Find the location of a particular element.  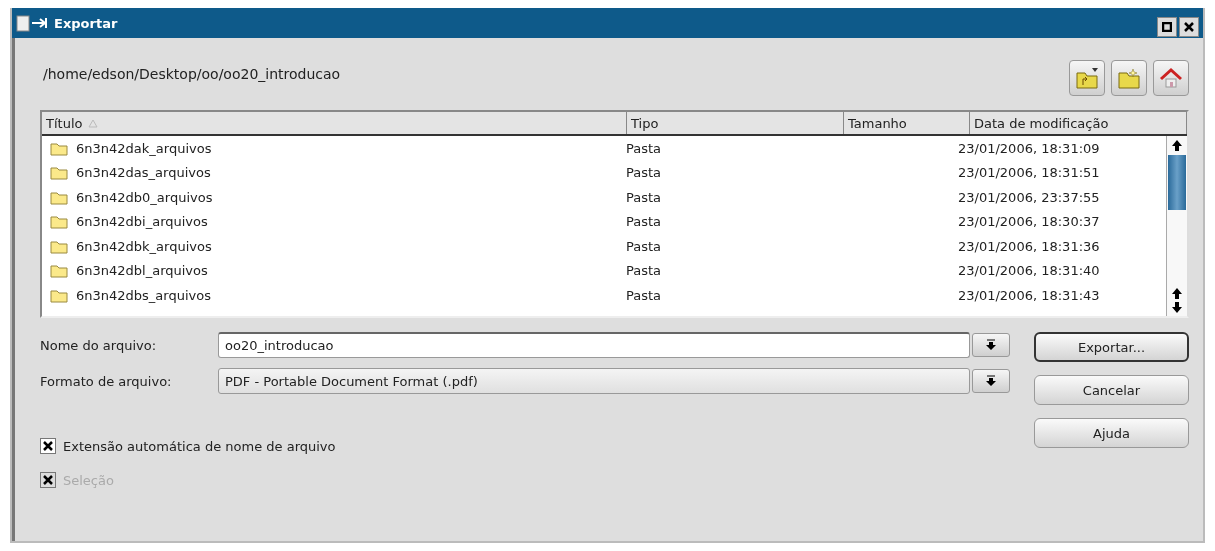

file-name: 6n3n42dbi_arquivos is located at coordinates (142, 222).